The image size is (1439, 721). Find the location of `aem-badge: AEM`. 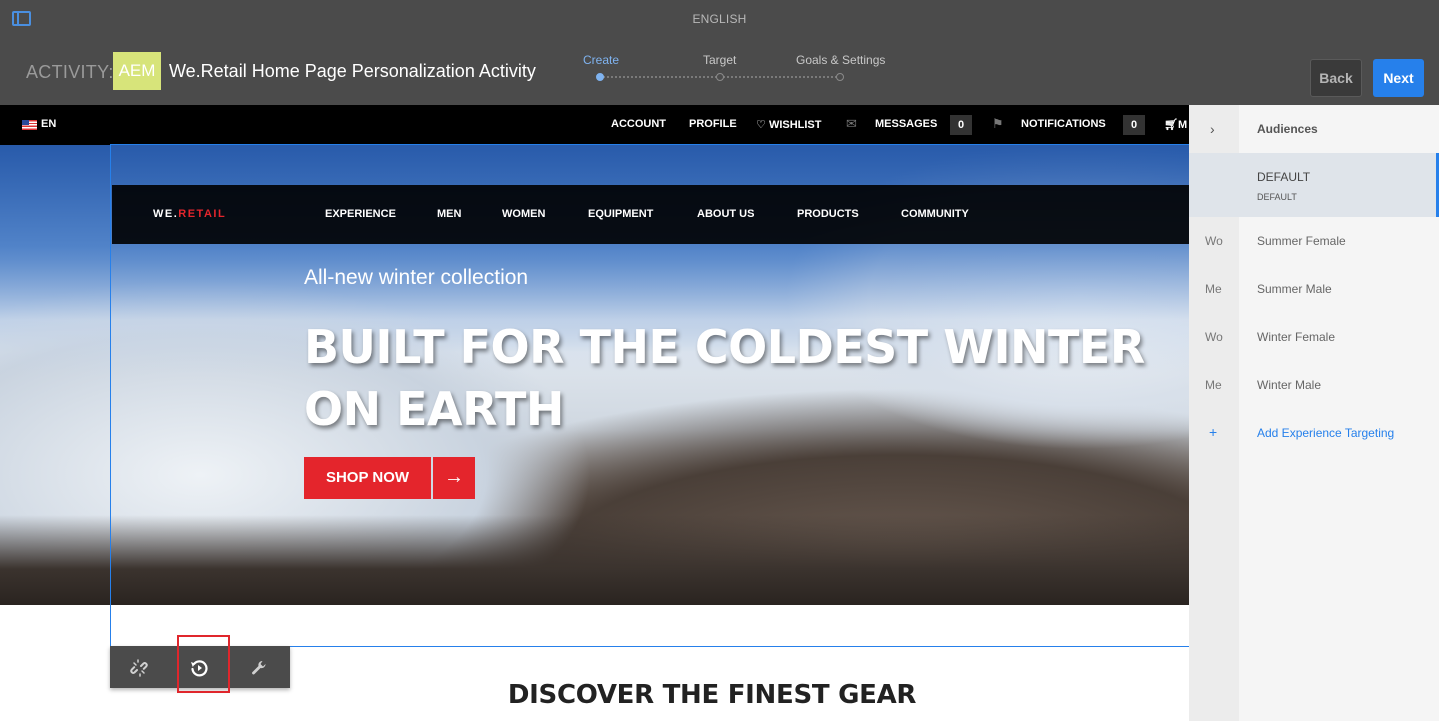

aem-badge: AEM is located at coordinates (137, 71).